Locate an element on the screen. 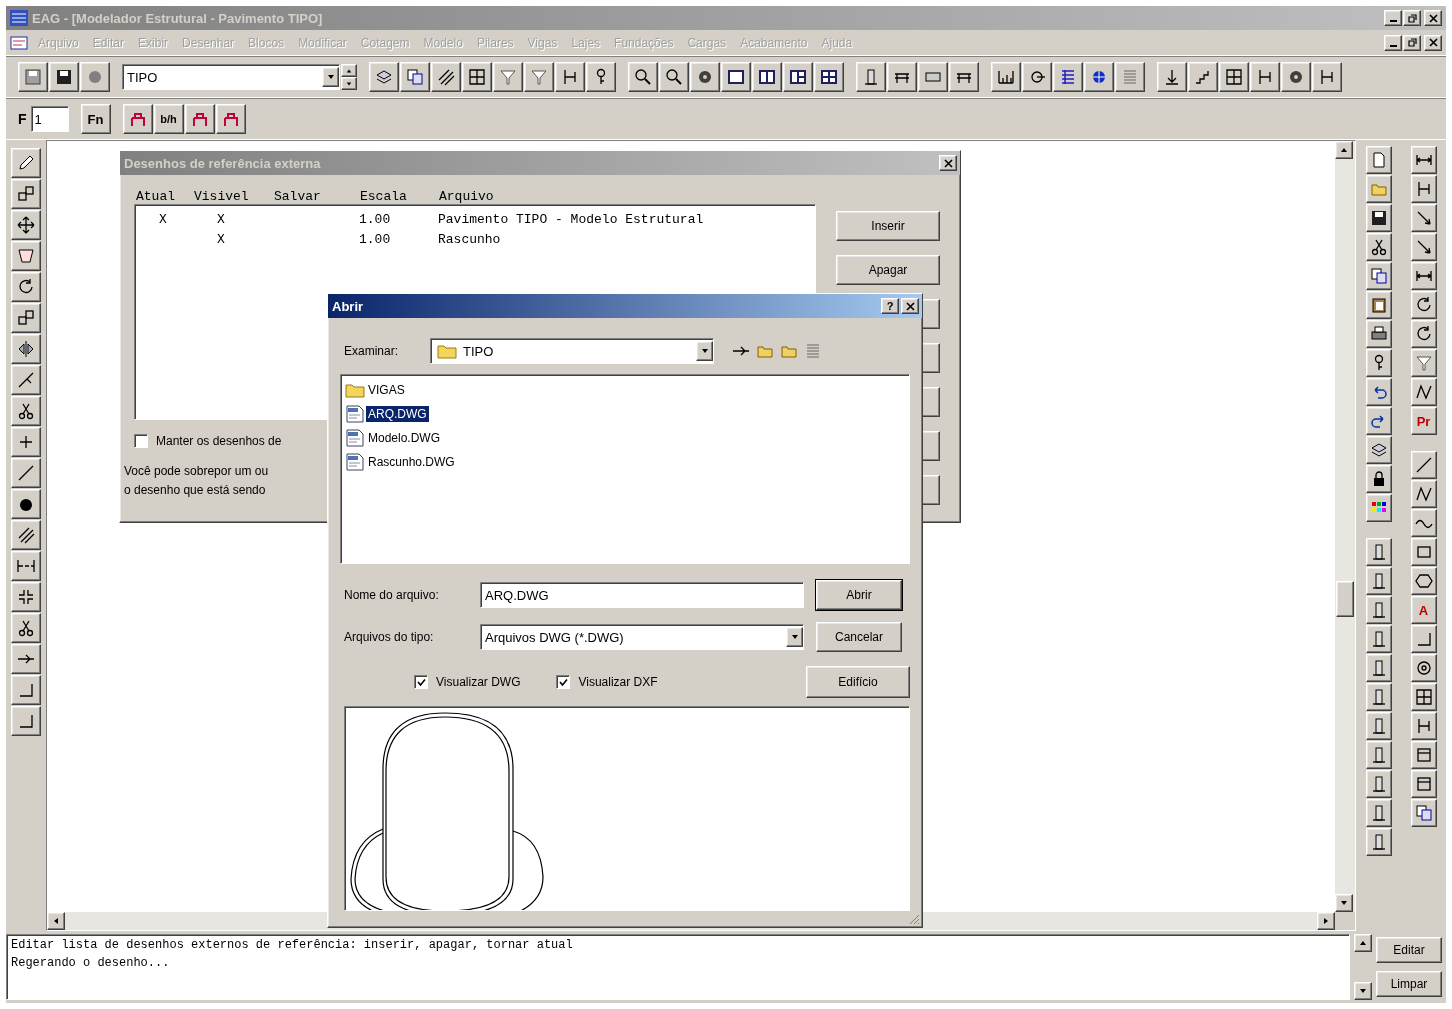 The image size is (1452, 1009). file-item: ARQ.DWG is located at coordinates (397, 414).